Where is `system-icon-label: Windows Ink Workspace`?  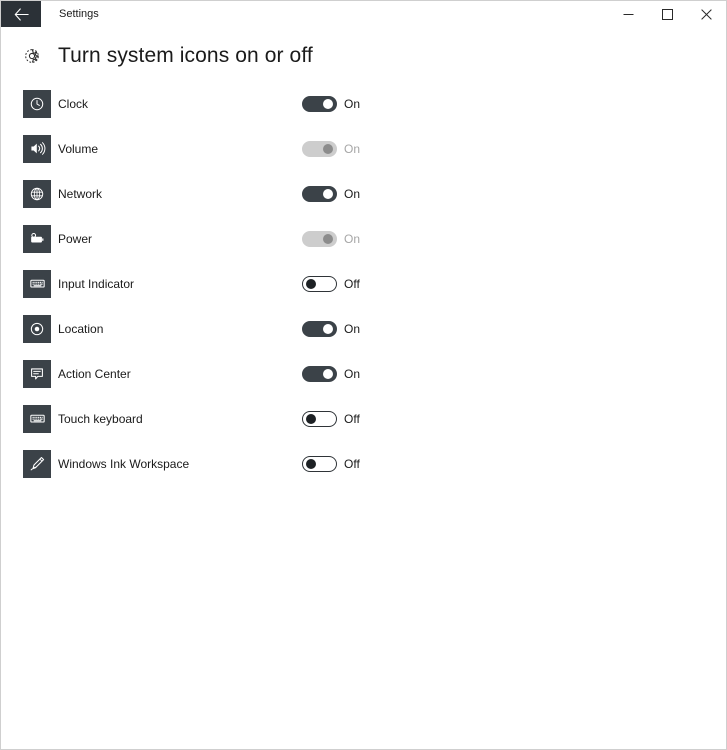
system-icon-label: Windows Ink Workspace is located at coordinates (124, 463).